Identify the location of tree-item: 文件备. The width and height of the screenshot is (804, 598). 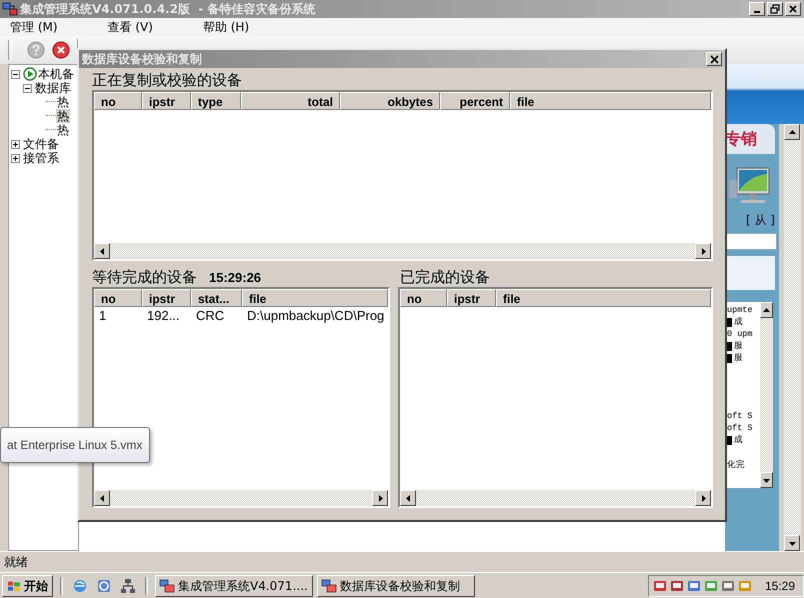
(41, 144).